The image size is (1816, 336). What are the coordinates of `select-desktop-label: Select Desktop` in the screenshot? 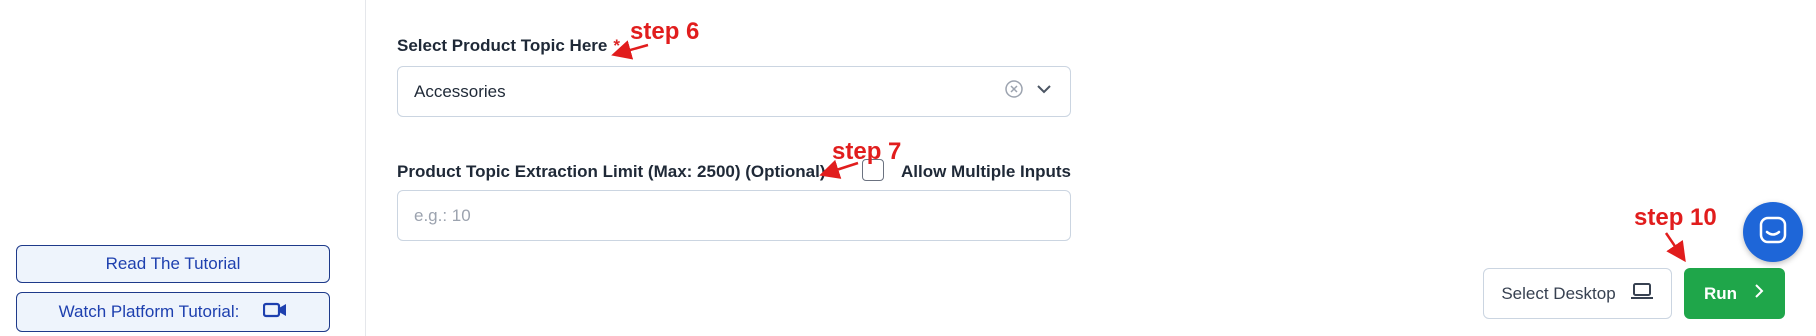 It's located at (1558, 293).